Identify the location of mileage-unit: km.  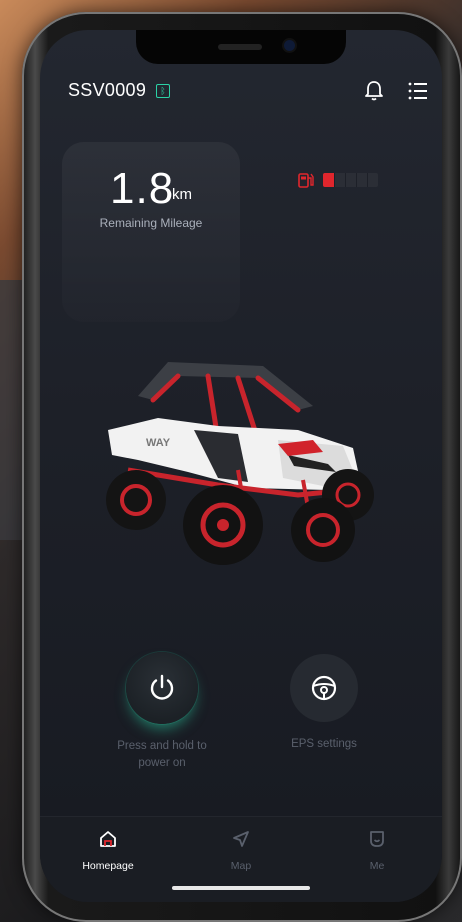
(182, 194).